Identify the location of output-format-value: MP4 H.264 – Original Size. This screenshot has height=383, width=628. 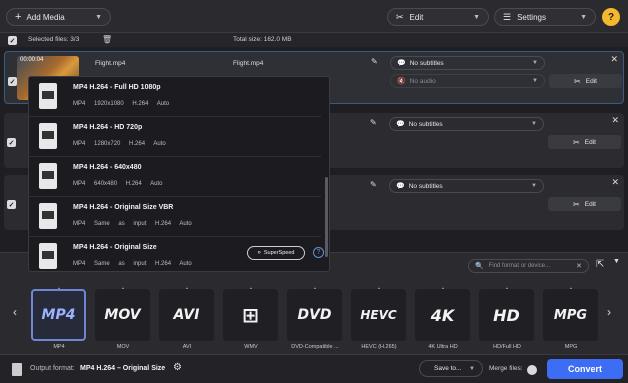
(123, 368).